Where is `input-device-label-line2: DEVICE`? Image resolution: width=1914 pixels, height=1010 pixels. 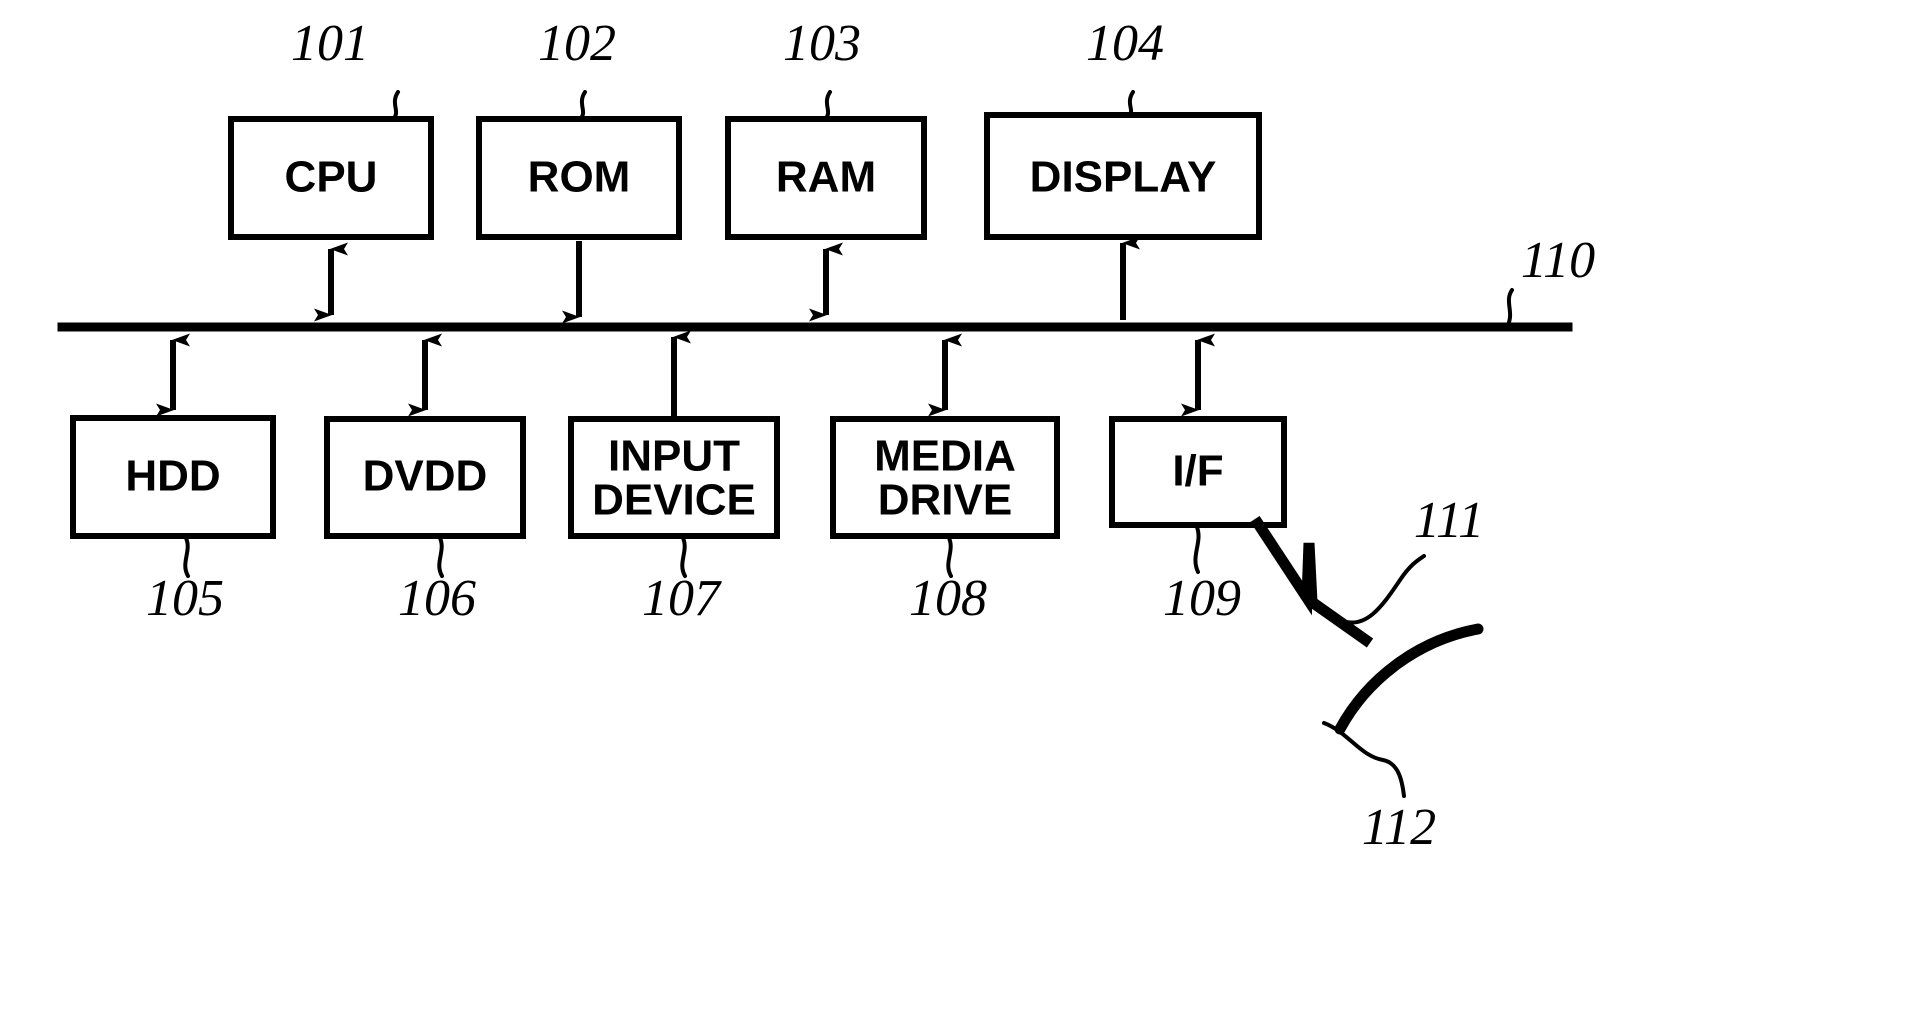
input-device-label-line2: DEVICE is located at coordinates (674, 500).